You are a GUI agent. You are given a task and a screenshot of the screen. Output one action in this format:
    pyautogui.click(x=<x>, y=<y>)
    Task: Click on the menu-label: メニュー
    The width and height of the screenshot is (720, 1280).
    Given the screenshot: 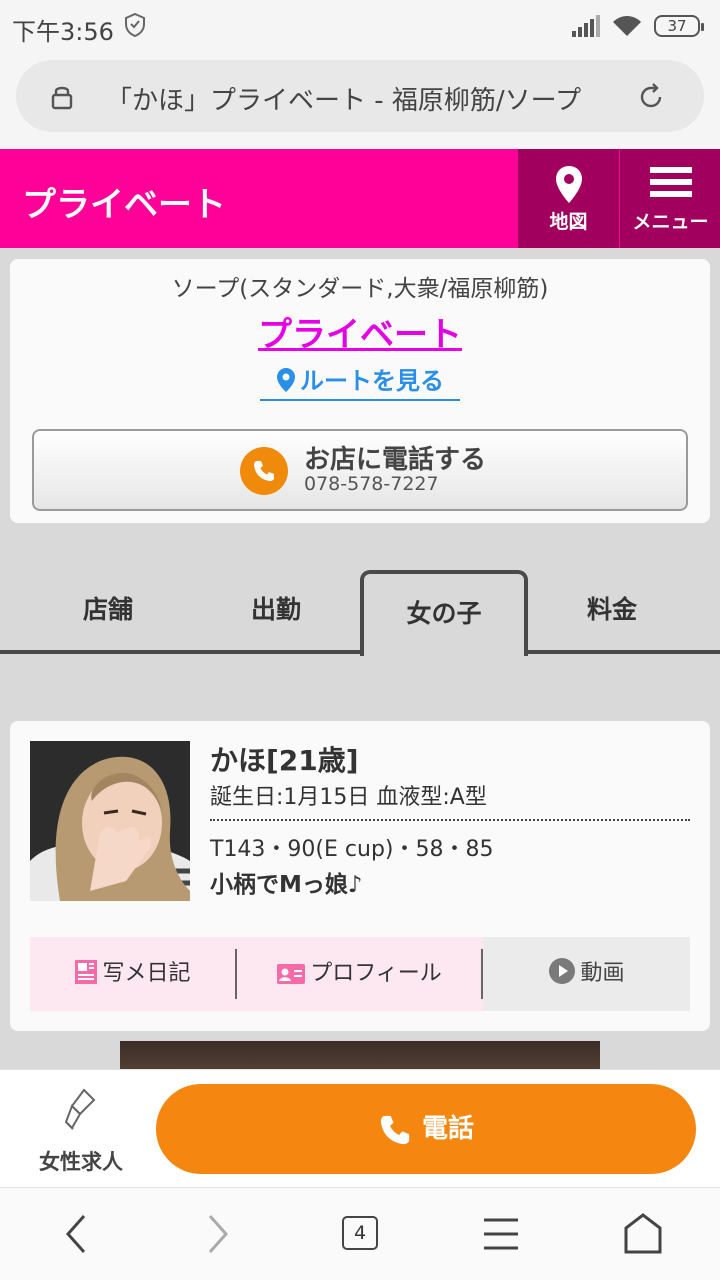 What is the action you would take?
    pyautogui.click(x=670, y=222)
    